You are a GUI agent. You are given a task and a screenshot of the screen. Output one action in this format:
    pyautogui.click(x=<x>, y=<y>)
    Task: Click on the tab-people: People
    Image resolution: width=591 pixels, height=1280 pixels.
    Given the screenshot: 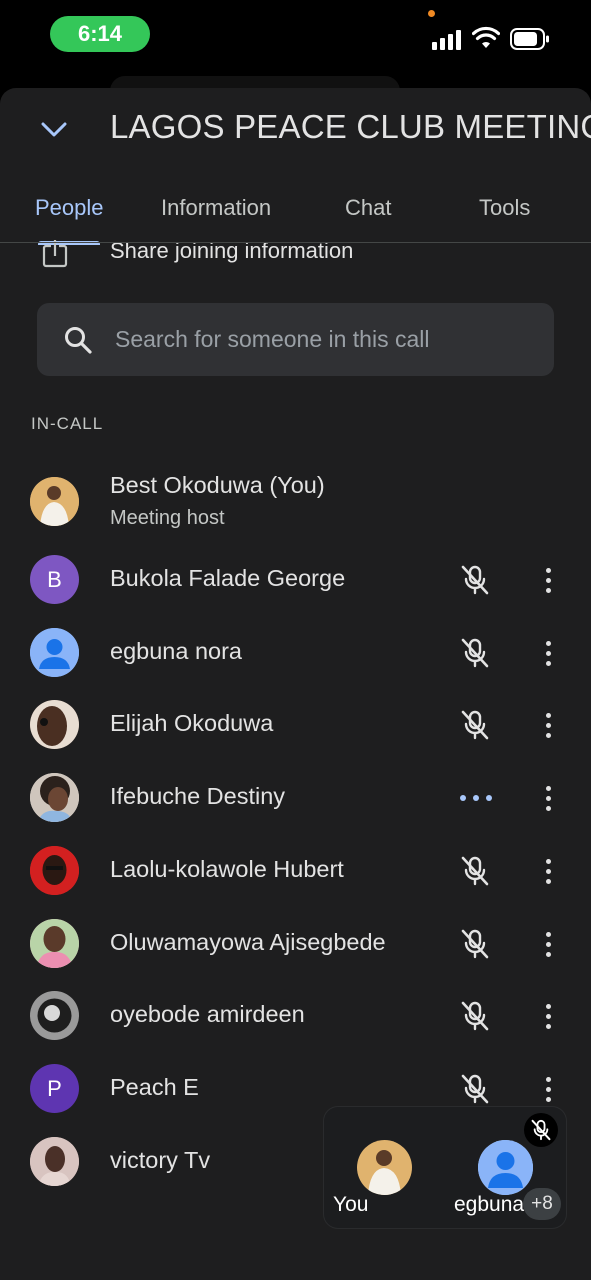 What is the action you would take?
    pyautogui.click(x=69, y=208)
    